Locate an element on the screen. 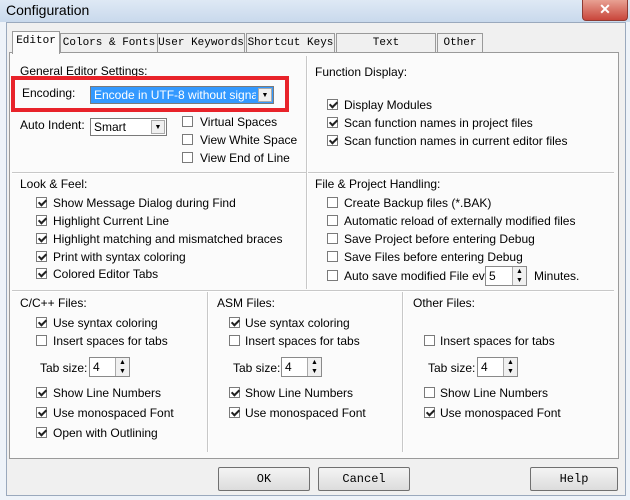 The image size is (630, 500). asm-tab-size-value: 4 is located at coordinates (288, 367).